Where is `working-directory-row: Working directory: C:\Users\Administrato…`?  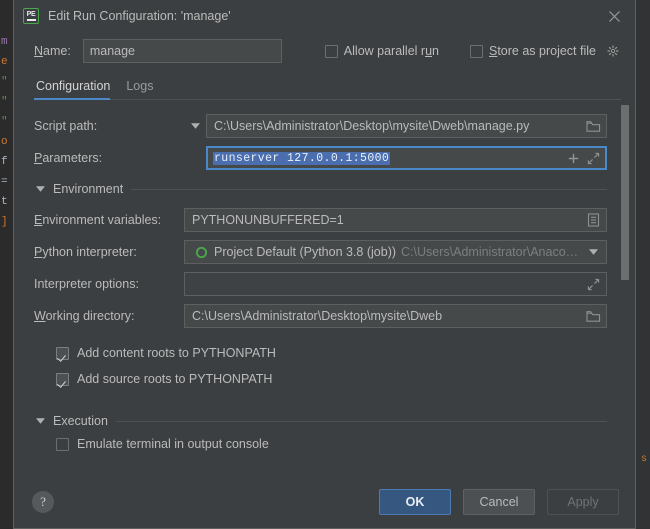 working-directory-row: Working directory: C:\Users\Administrato… is located at coordinates (334, 316).